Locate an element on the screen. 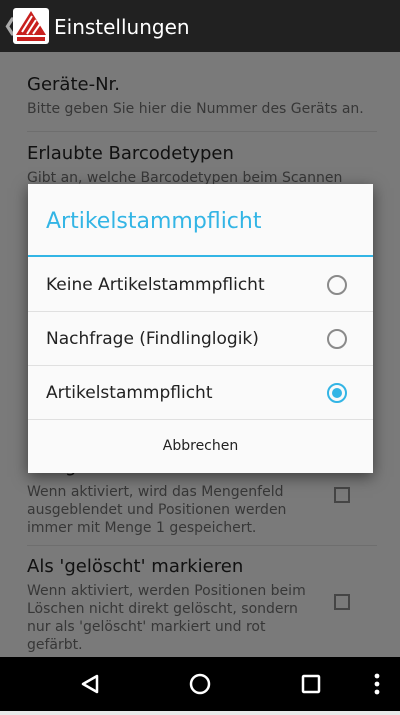 This screenshot has height=715, width=400. option-nachfrage-findlinglogik: Nachfrage (Findlinglogik) is located at coordinates (200, 339).